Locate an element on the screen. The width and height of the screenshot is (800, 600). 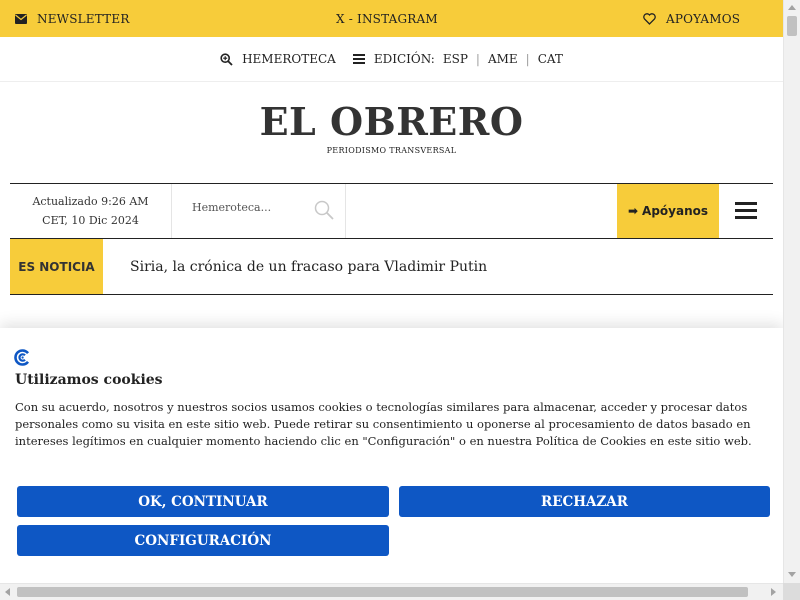
social-links: X - INSTAGRAM is located at coordinates (387, 18).